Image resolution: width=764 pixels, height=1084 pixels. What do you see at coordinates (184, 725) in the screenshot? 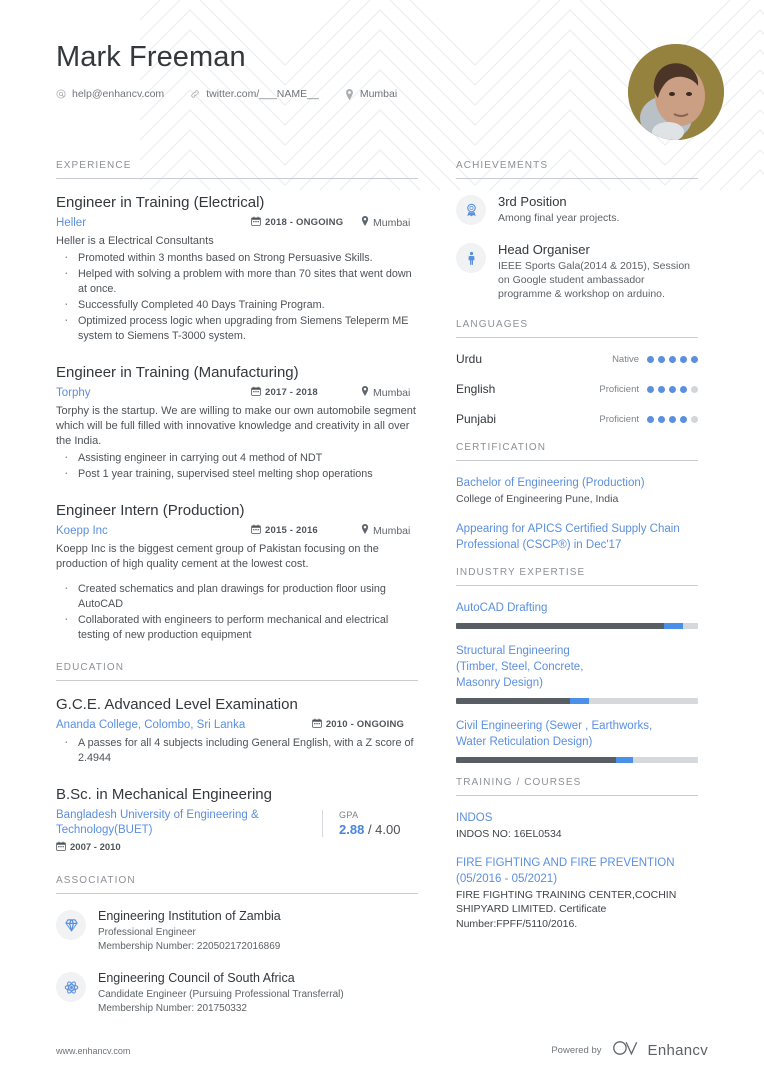
I see `entry-school: Ananda College, Colombo, Sri Lanka` at bounding box center [184, 725].